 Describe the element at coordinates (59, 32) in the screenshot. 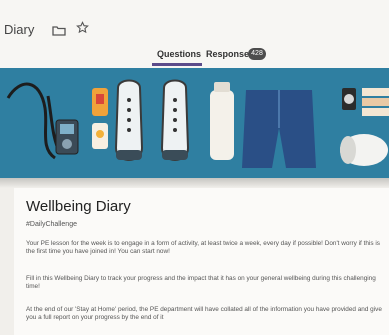

I see `folder-icon` at that location.